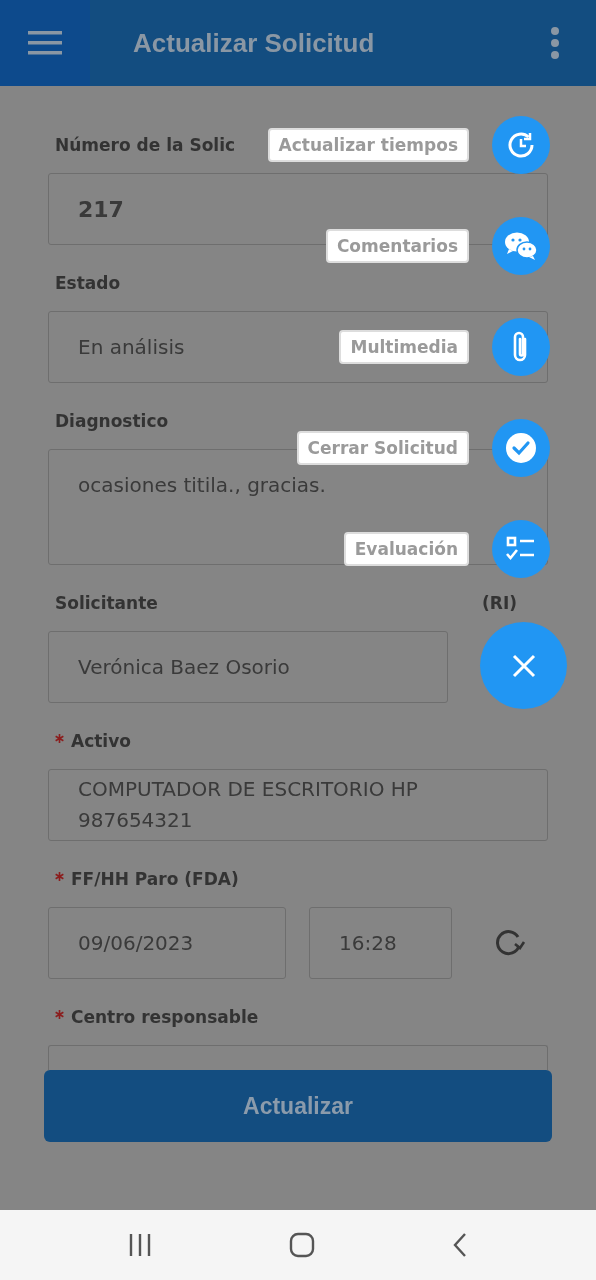 This screenshot has height=1280, width=596. What do you see at coordinates (499, 603) in the screenshot?
I see `side-label: (RI)` at bounding box center [499, 603].